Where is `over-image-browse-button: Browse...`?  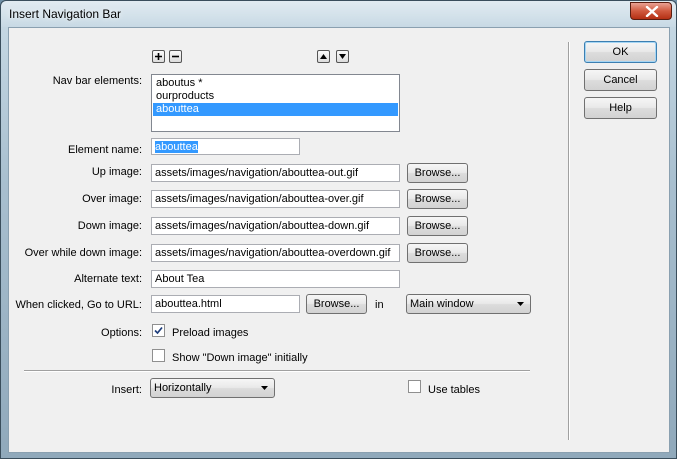 over-image-browse-button: Browse... is located at coordinates (437, 199).